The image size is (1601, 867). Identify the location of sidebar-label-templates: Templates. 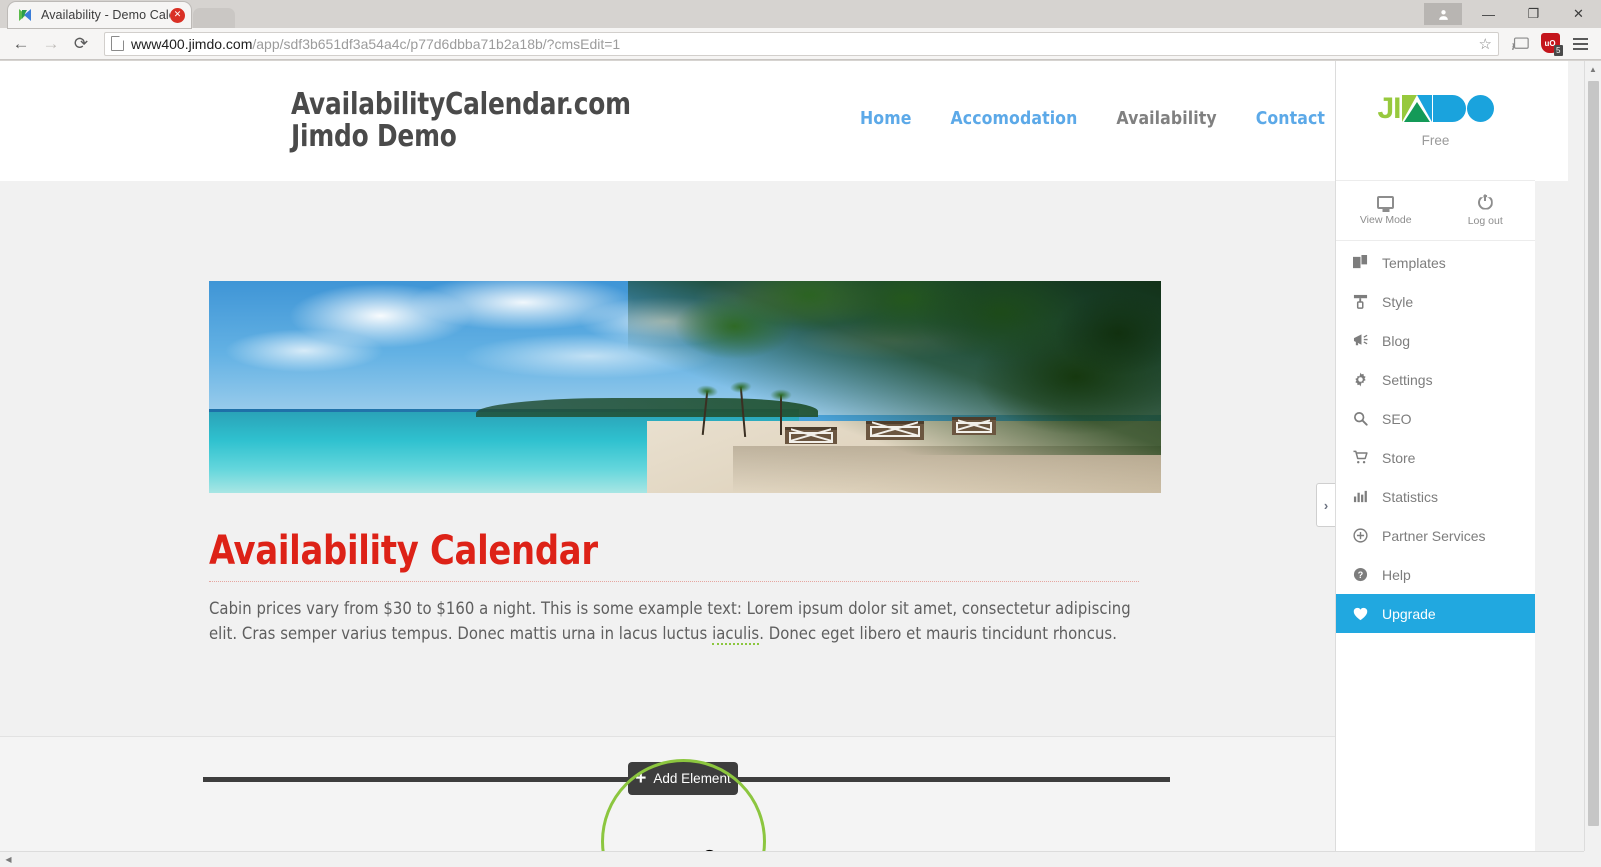
(1414, 262).